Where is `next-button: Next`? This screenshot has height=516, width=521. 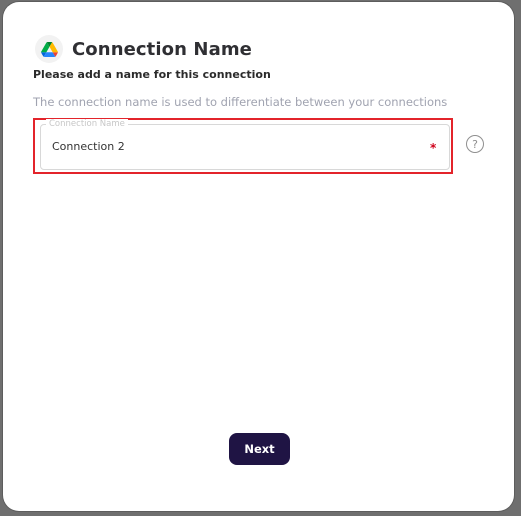 next-button: Next is located at coordinates (259, 449).